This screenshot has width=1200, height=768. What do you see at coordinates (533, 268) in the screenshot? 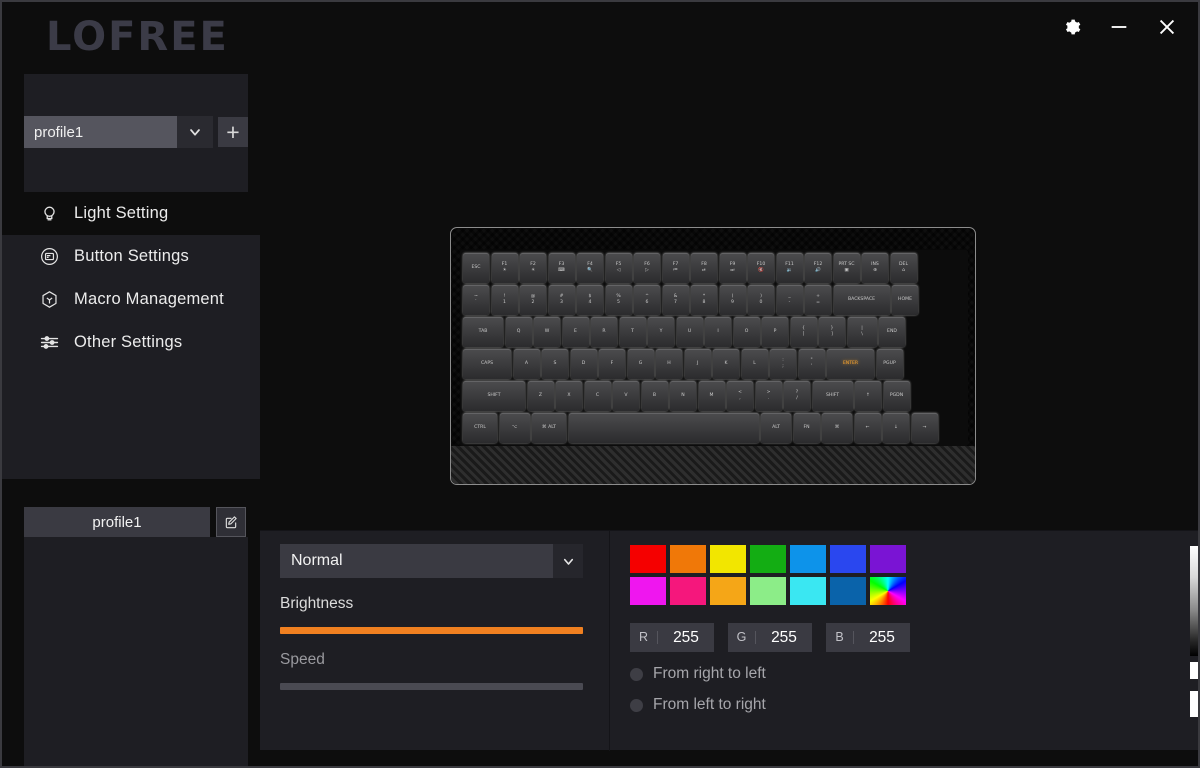
I see `keyboard-key: F2 ☀` at bounding box center [533, 268].